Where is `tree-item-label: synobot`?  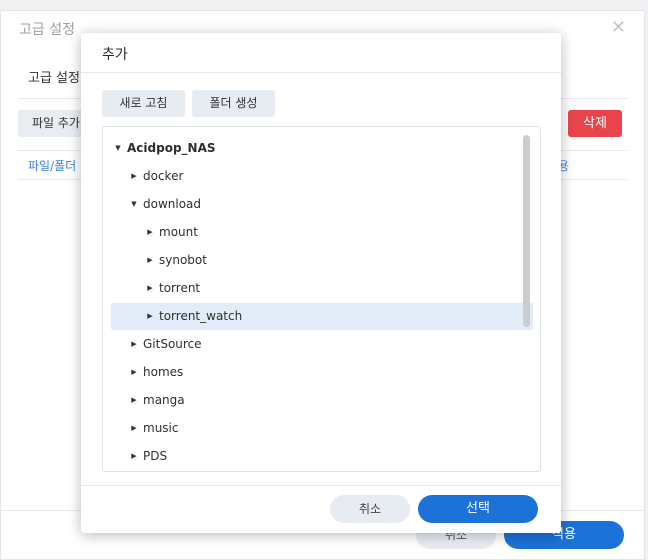
tree-item-label: synobot is located at coordinates (183, 260).